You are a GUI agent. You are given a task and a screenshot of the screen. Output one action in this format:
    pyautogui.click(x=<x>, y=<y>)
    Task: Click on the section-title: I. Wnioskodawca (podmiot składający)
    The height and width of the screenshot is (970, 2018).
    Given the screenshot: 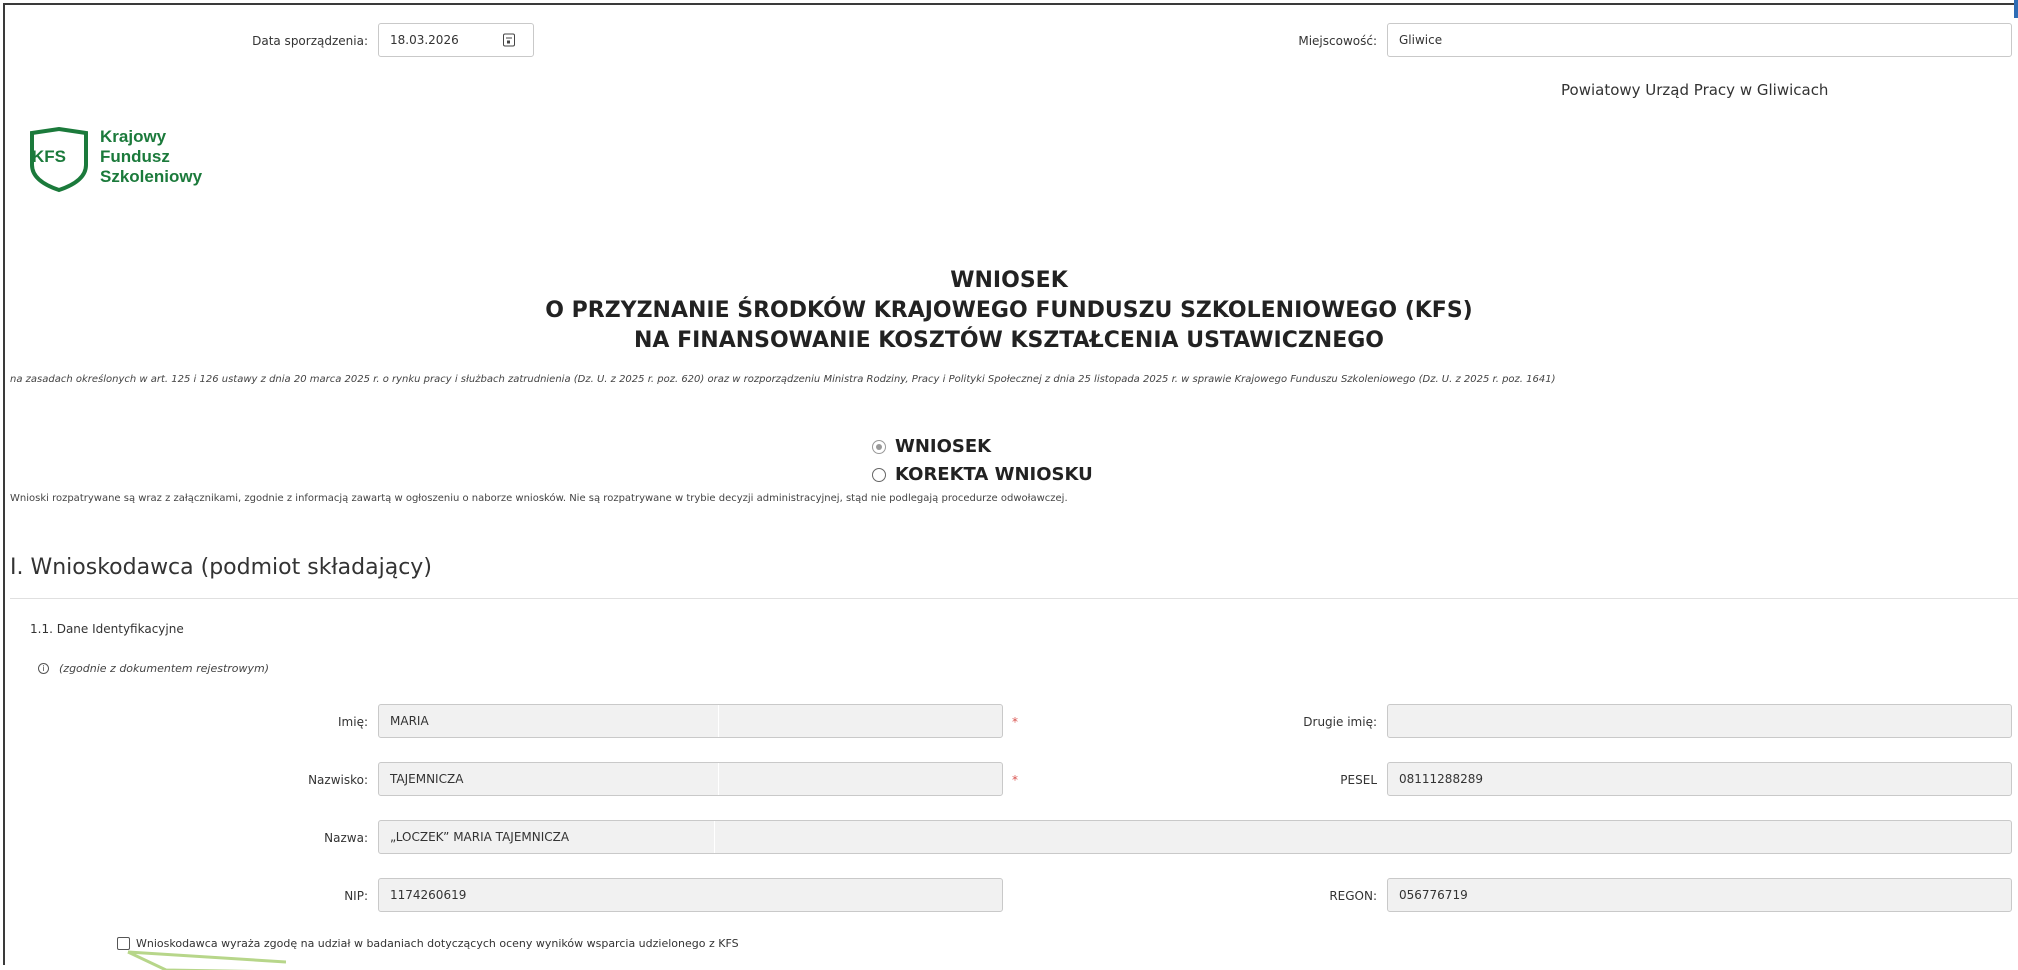 What is the action you would take?
    pyautogui.click(x=221, y=567)
    